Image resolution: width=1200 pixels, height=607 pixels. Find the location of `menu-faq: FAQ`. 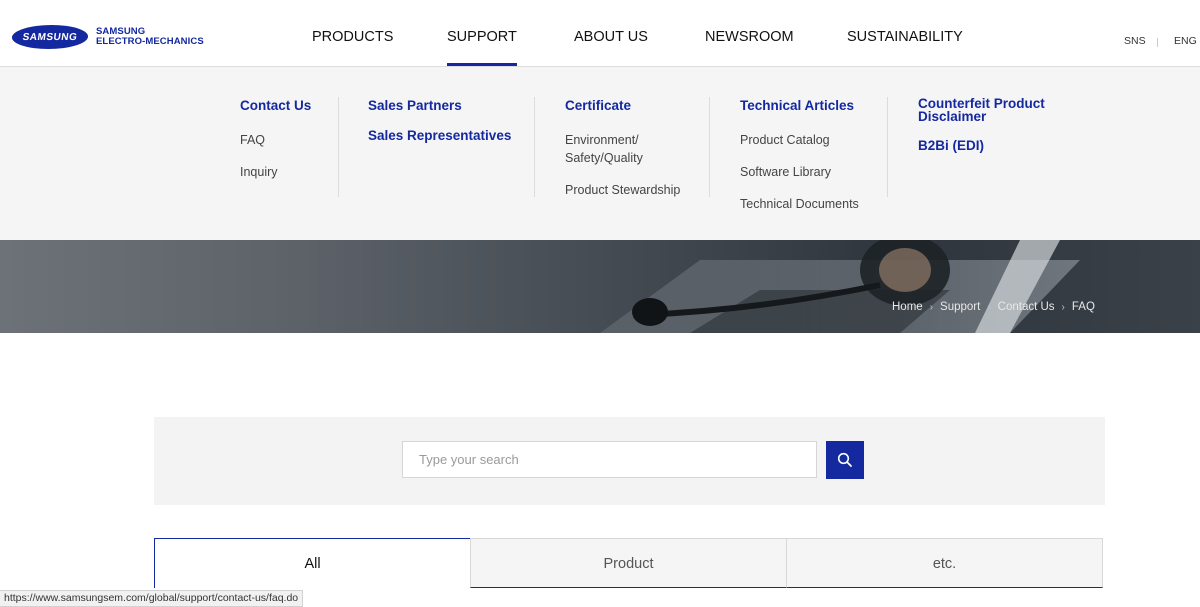

menu-faq: FAQ is located at coordinates (275, 140).